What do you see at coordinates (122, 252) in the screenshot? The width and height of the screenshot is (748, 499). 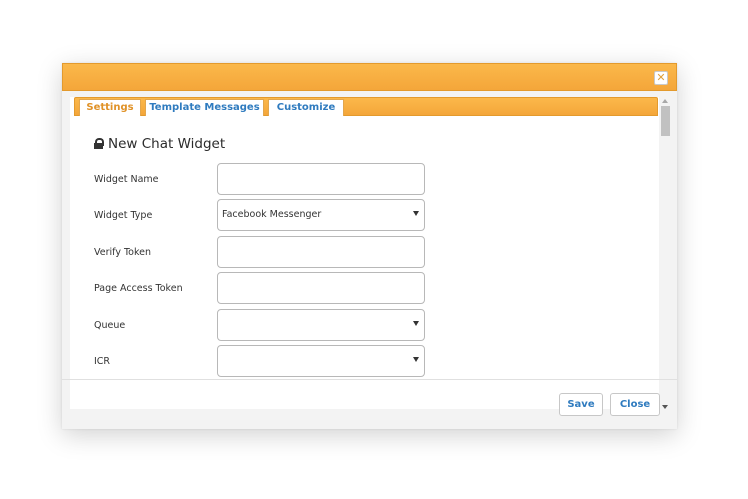 I see `verify-token-label: Verify Token` at bounding box center [122, 252].